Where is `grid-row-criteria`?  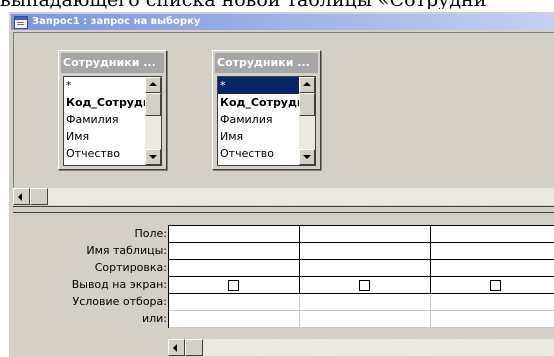 grid-row-criteria is located at coordinates (361, 302).